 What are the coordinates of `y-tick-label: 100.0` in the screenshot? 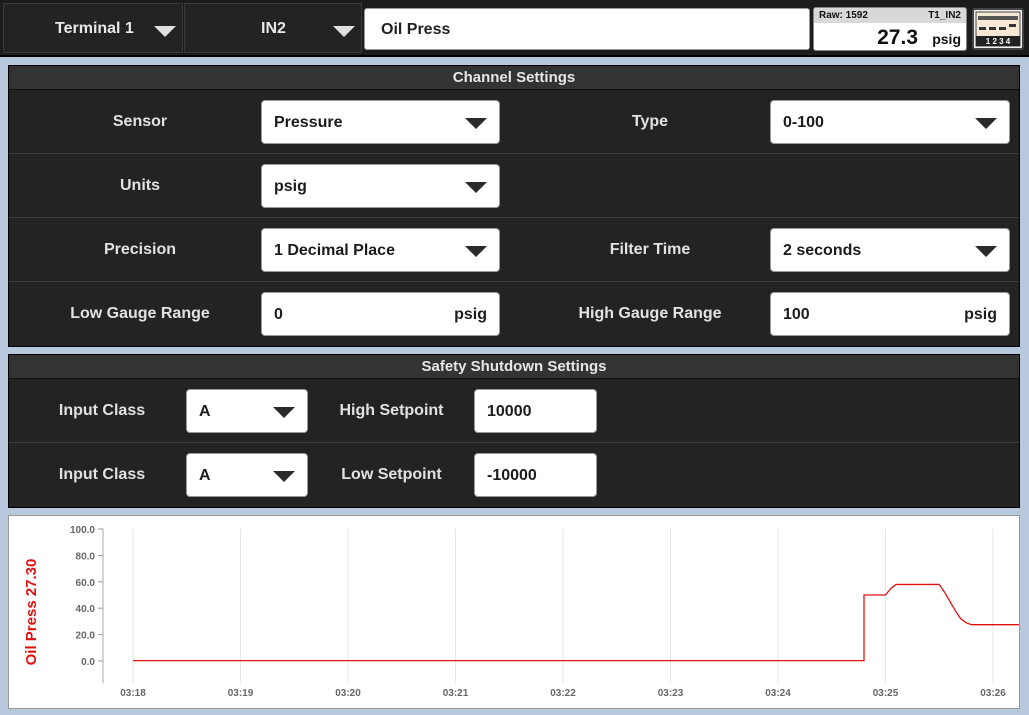 It's located at (82, 530).